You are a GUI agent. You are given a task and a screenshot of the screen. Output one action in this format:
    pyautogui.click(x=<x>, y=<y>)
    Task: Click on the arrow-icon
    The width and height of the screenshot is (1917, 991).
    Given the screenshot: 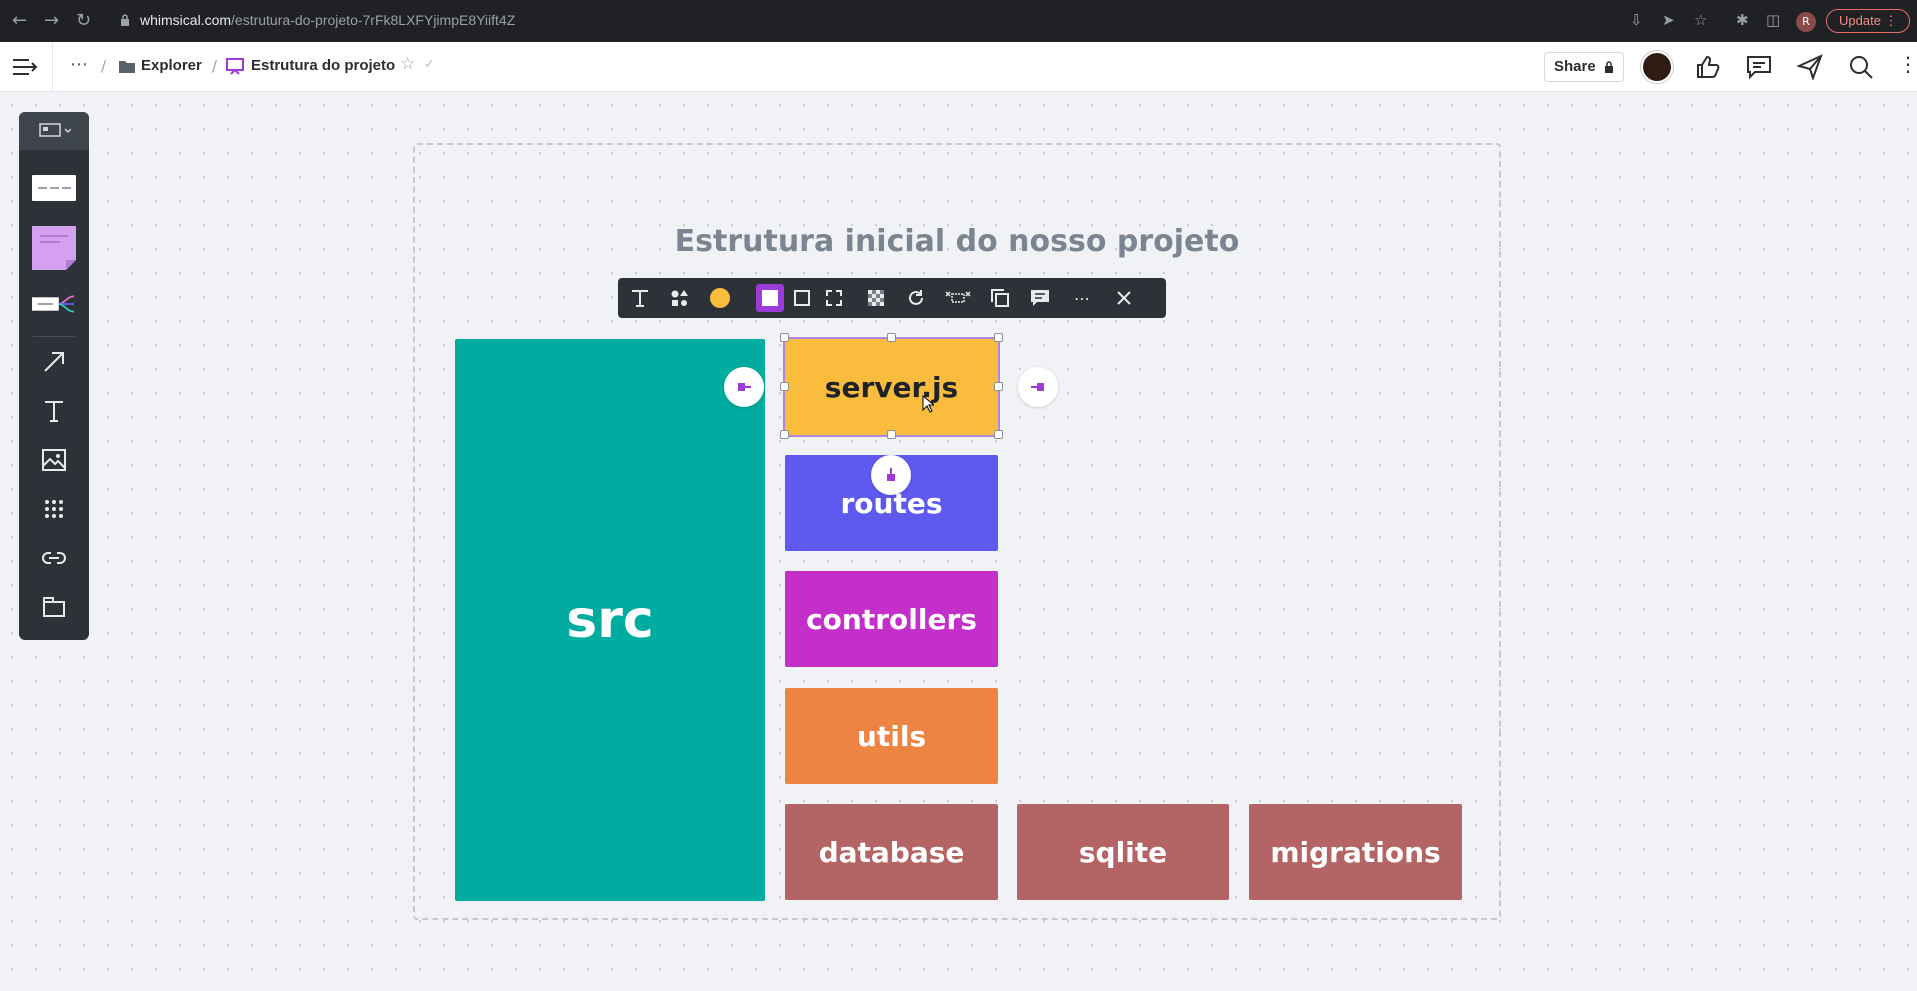 What is the action you would take?
    pyautogui.click(x=54, y=362)
    